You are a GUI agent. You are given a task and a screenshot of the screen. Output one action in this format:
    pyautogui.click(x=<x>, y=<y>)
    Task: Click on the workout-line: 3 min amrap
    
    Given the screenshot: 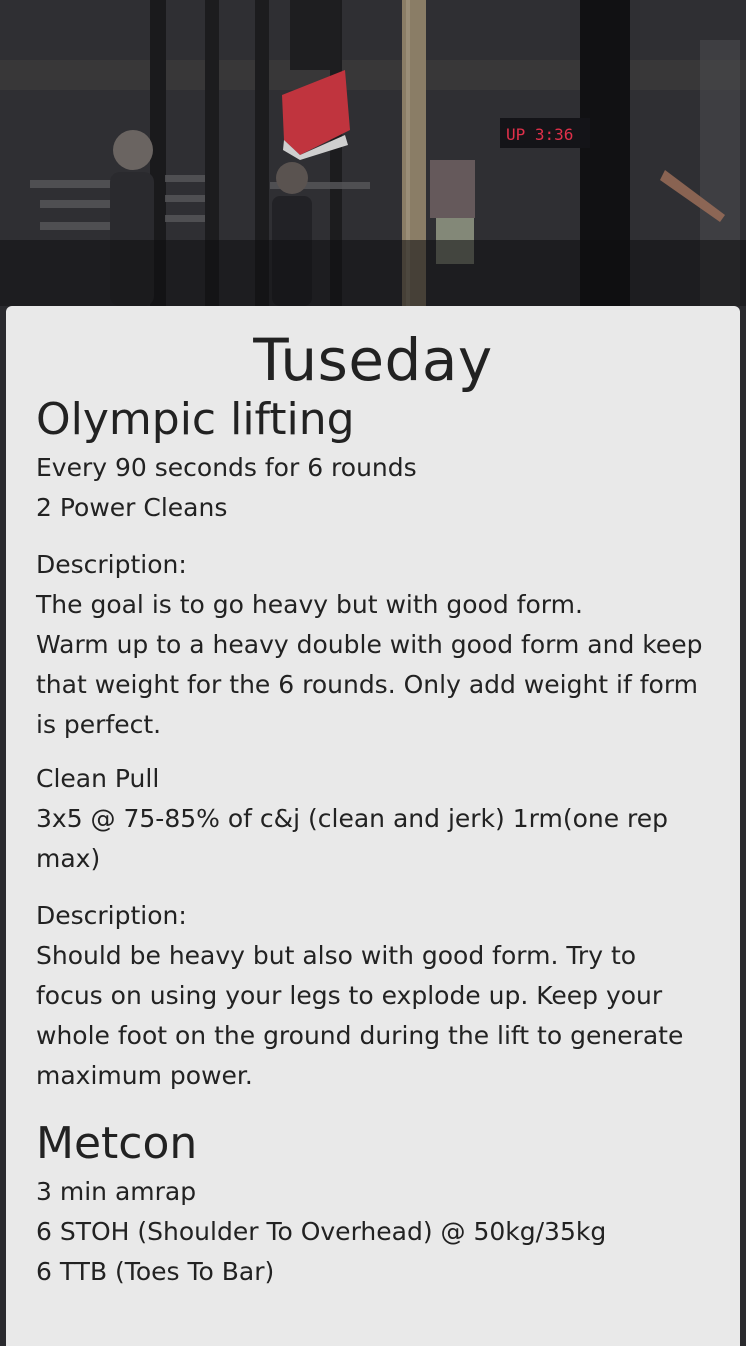 What is the action you would take?
    pyautogui.click(x=116, y=1191)
    